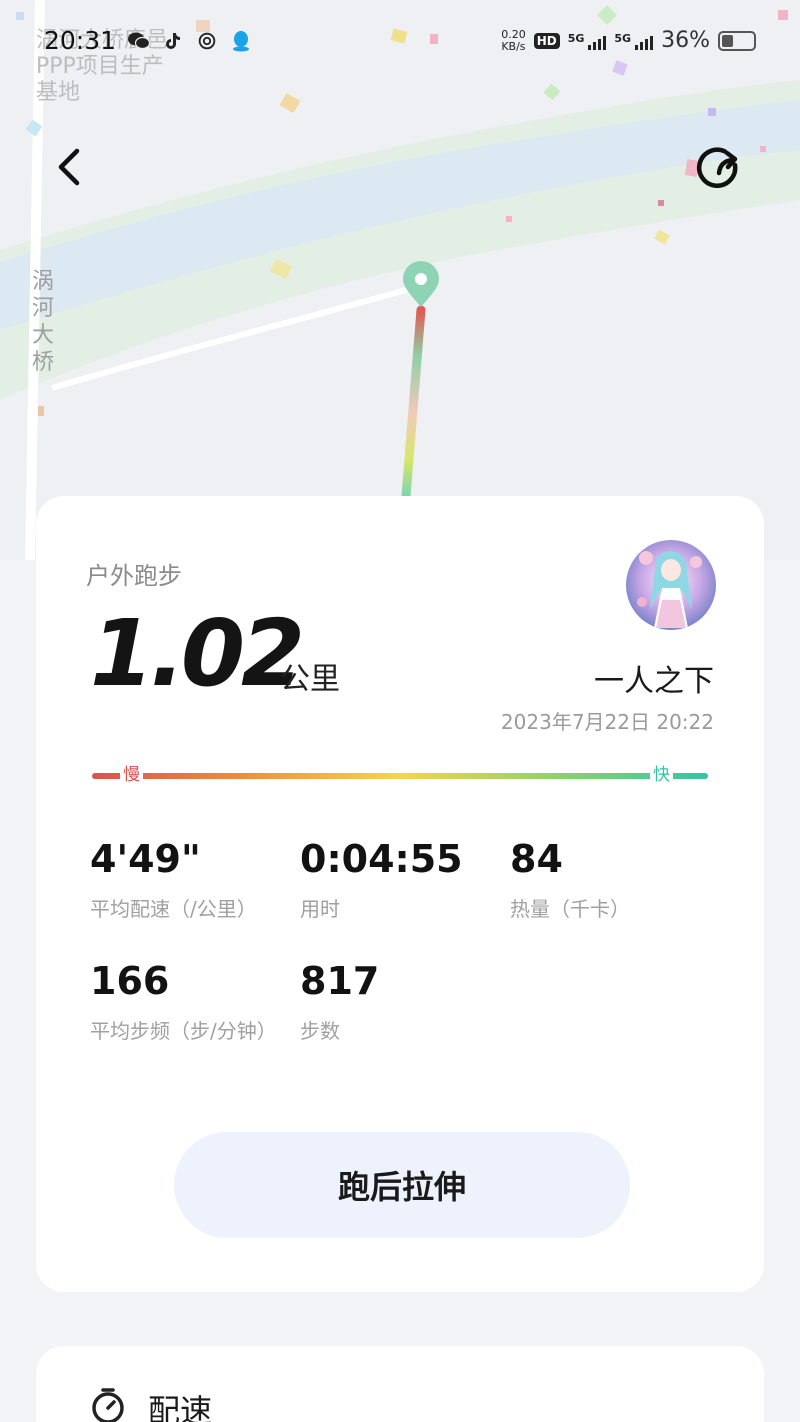 Image resolution: width=800 pixels, height=1422 pixels. I want to click on sim2-label: 5G, so click(623, 38).